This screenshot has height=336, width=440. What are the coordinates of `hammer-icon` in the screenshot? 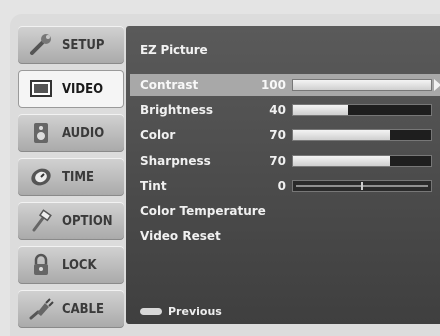 It's located at (41, 221).